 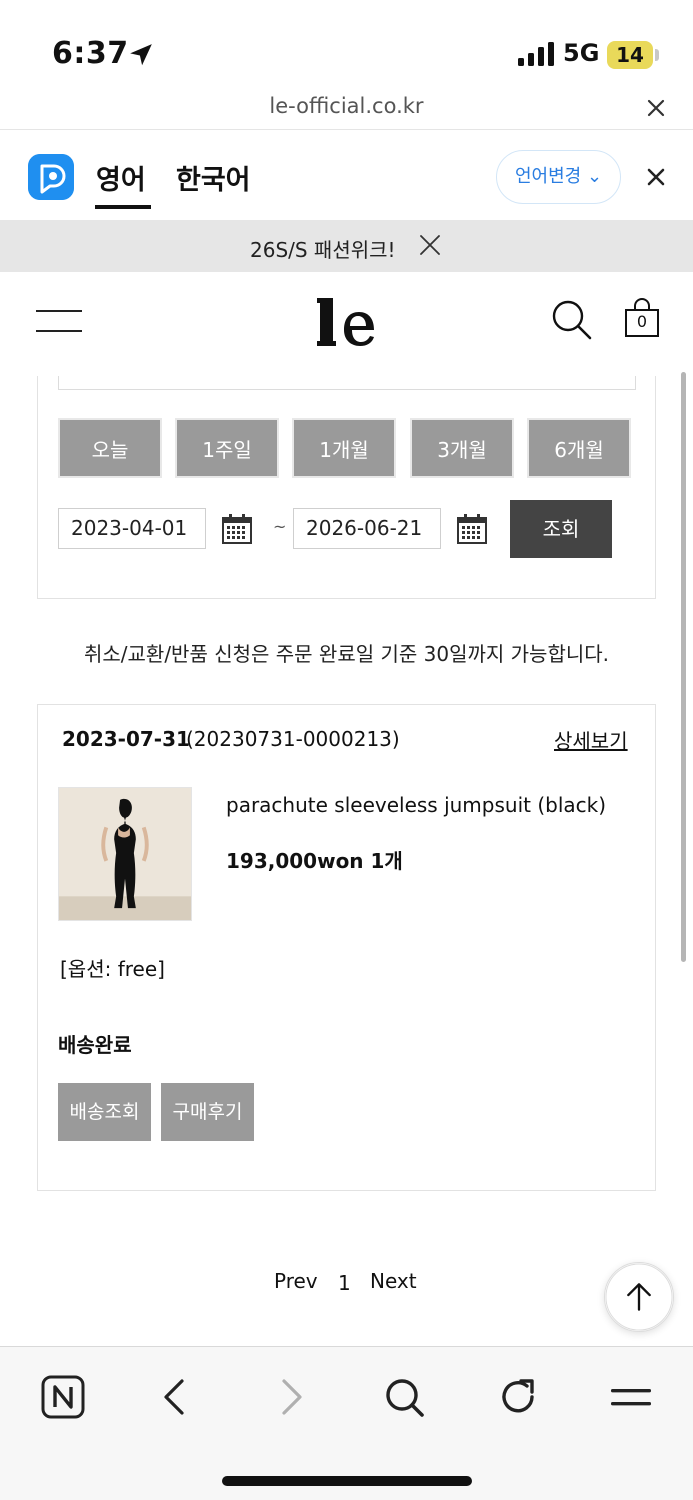 What do you see at coordinates (594, 176) in the screenshot?
I see `chevron-down-icon: ⌄` at bounding box center [594, 176].